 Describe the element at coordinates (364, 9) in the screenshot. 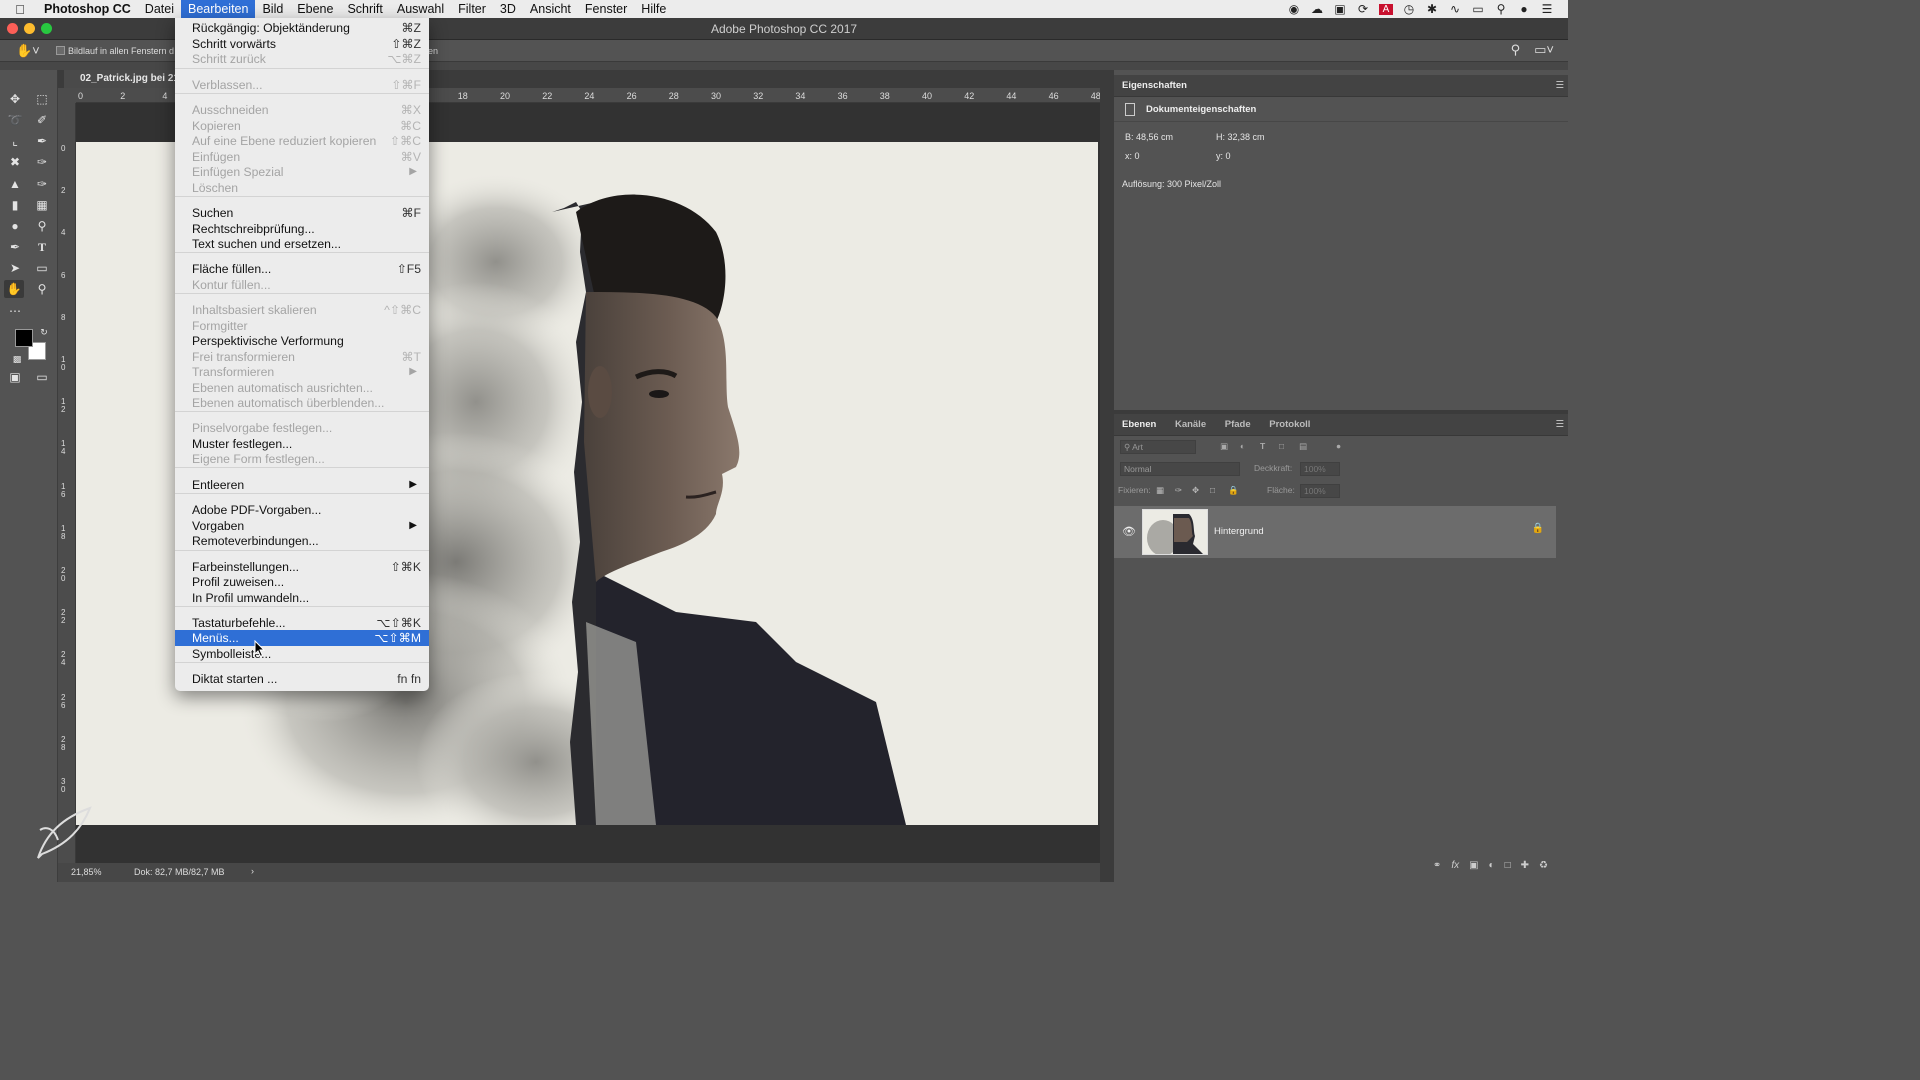

I see `menu-schrift: Schrift` at that location.